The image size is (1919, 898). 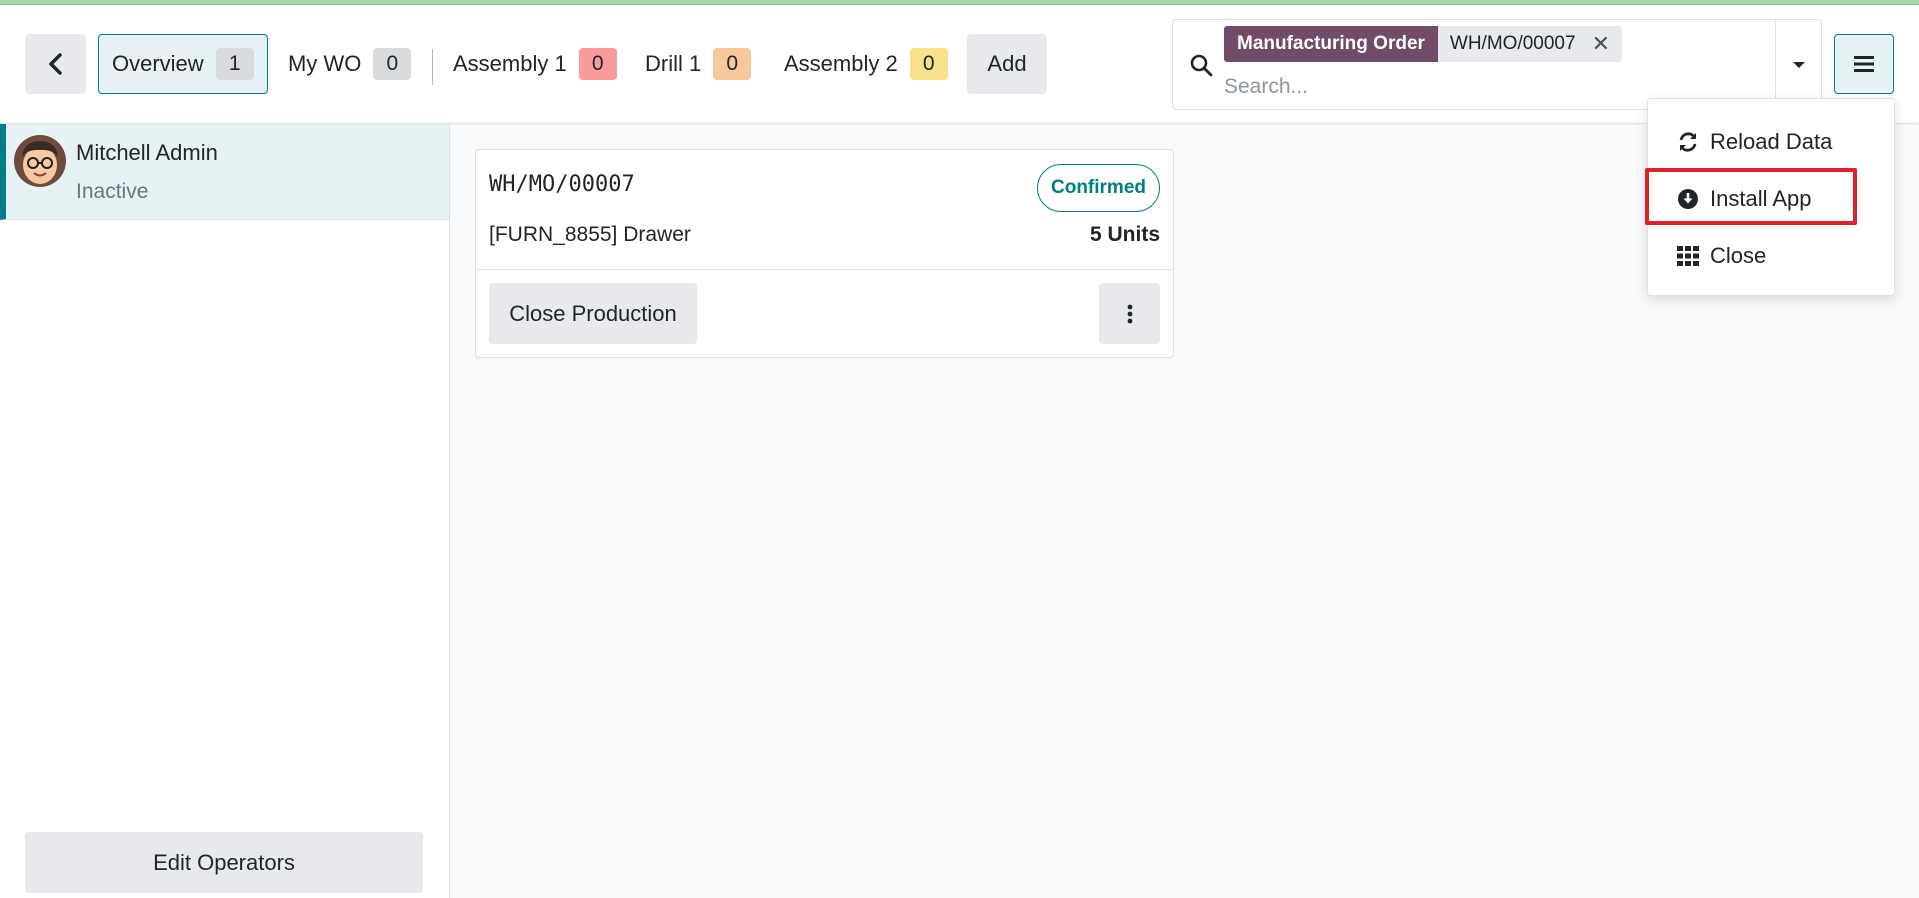 I want to click on main-menu-dropdown: Reload Data Install App Close, so click(x=1771, y=197).